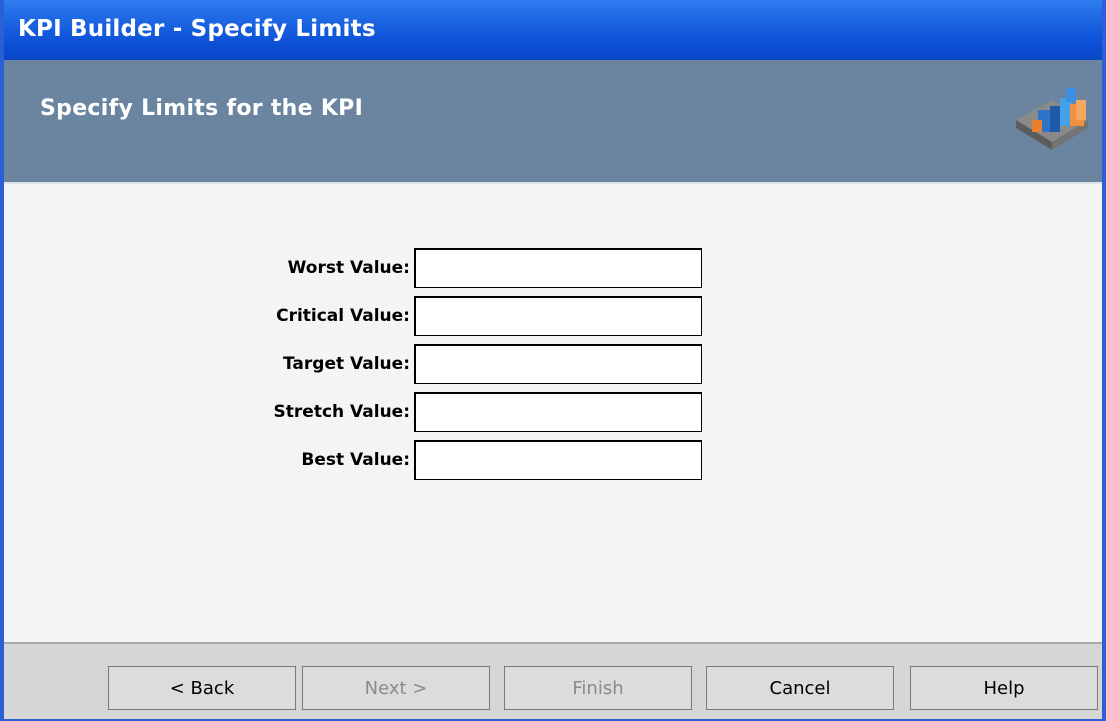 The image size is (1106, 721). What do you see at coordinates (558, 316) in the screenshot?
I see `critical-value-input` at bounding box center [558, 316].